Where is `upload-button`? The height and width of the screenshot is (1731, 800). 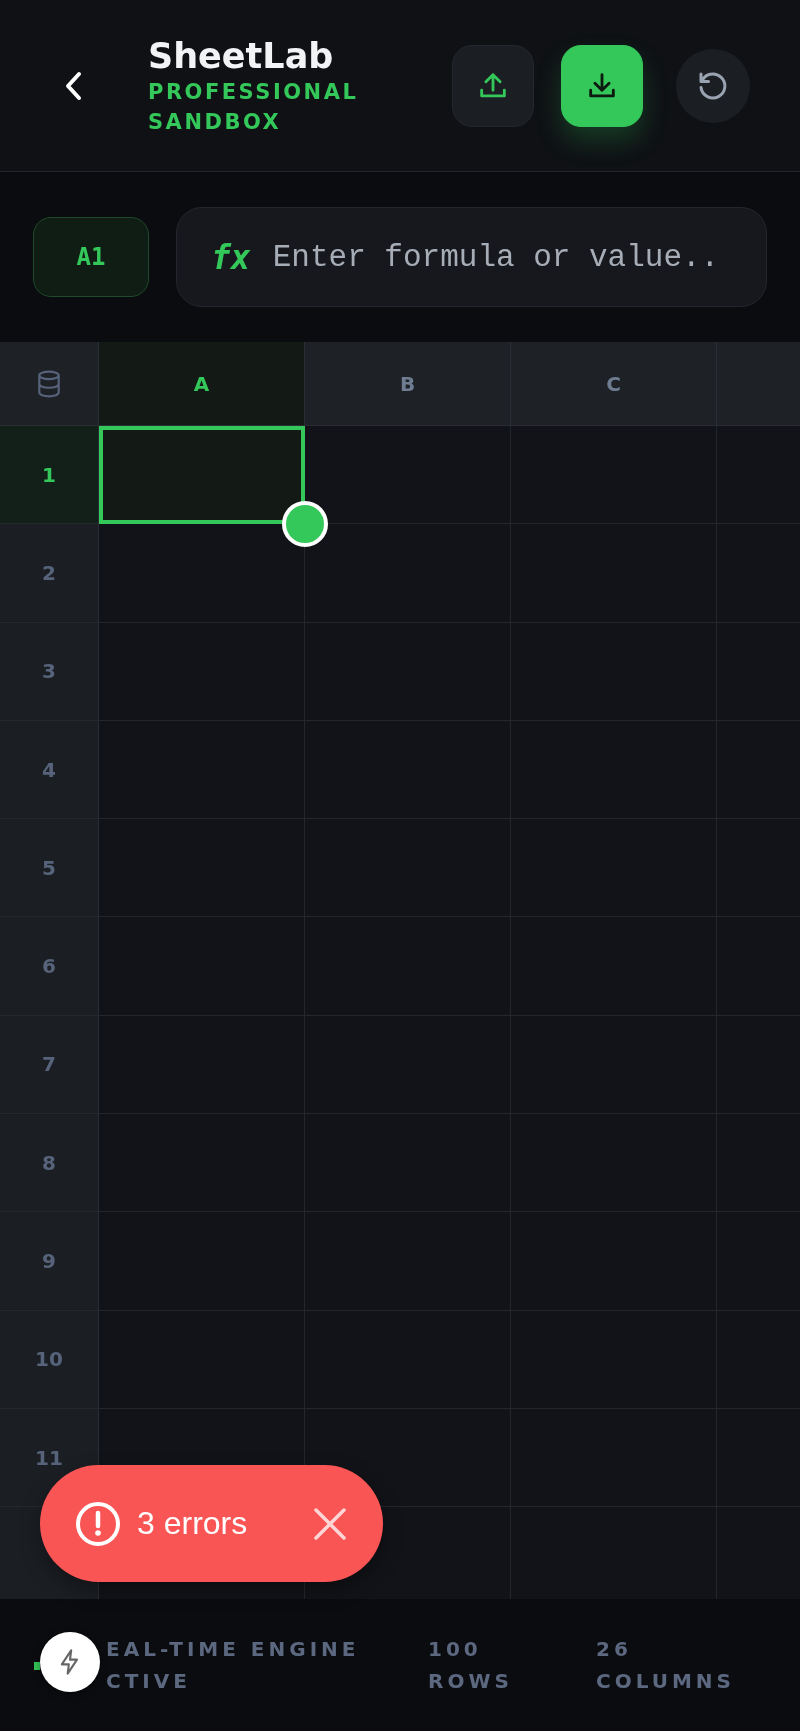
upload-button is located at coordinates (493, 85).